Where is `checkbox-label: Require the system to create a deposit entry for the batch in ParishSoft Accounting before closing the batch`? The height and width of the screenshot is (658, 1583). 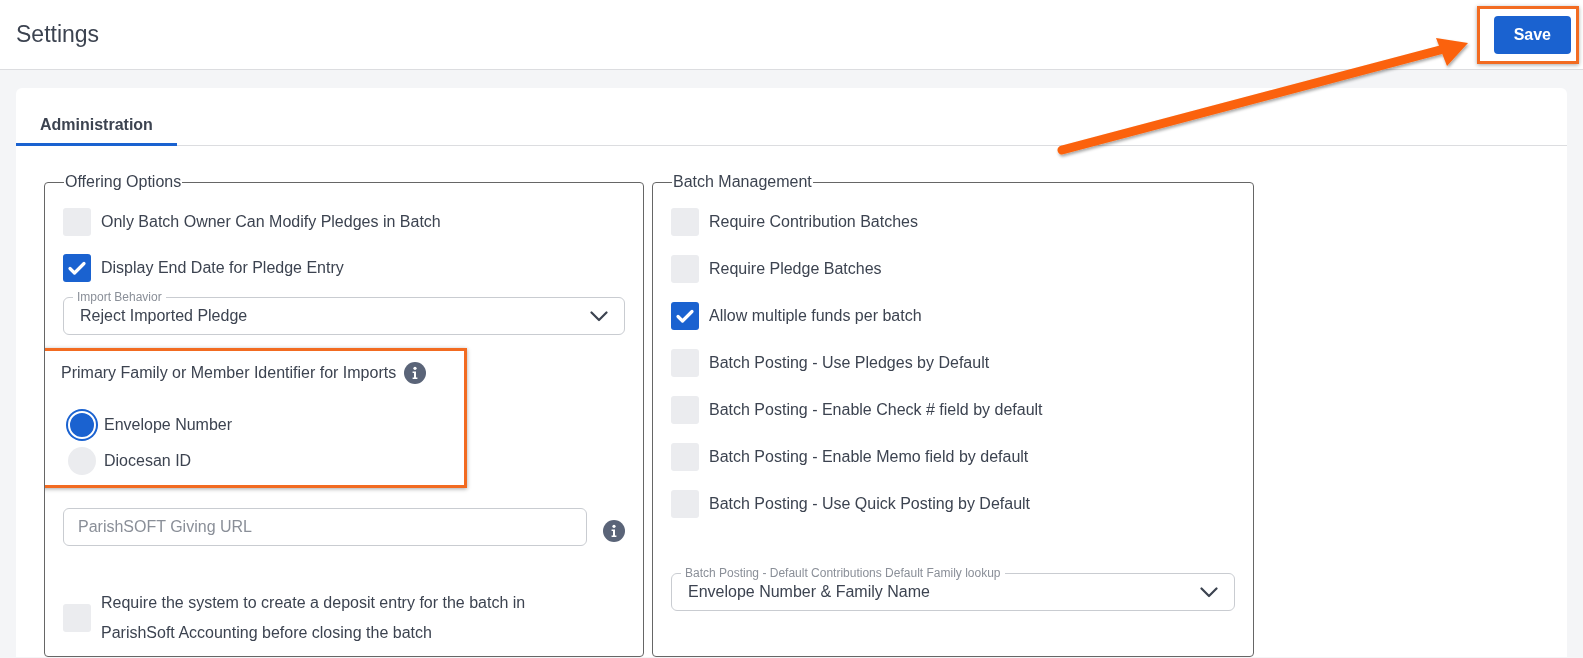
checkbox-label: Require the system to create a deposit entry for the batch in ParishSoft Accounting before closing the batch is located at coordinates (314, 618).